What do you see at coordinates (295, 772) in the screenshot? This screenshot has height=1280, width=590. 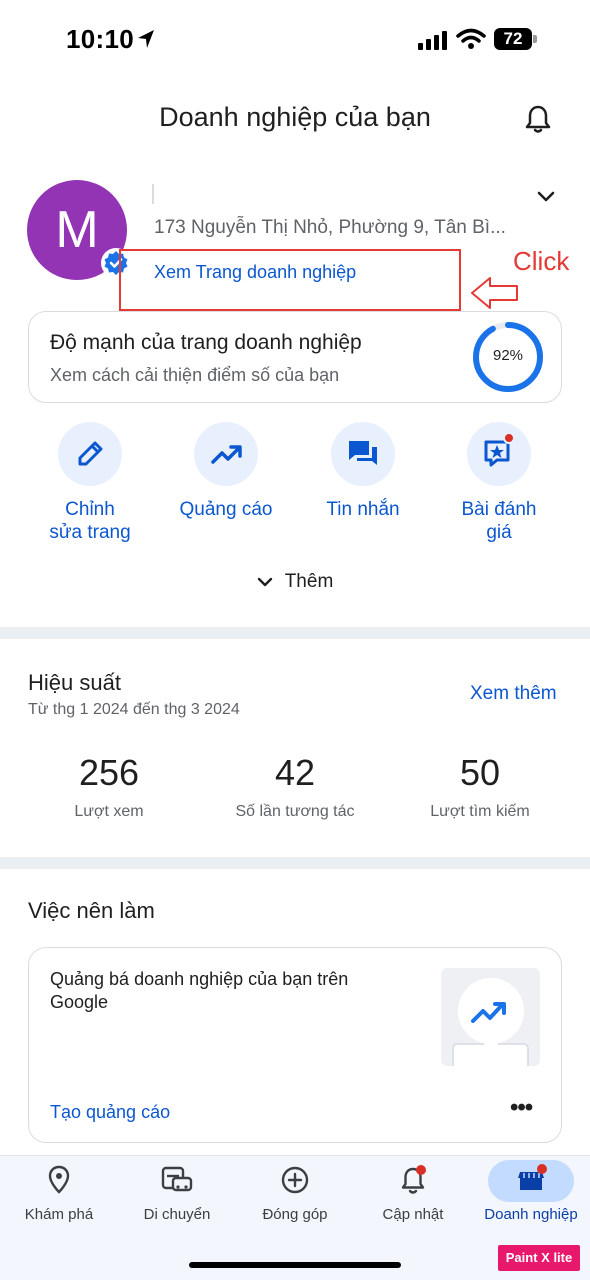 I see `stat-interactions-value: 42` at bounding box center [295, 772].